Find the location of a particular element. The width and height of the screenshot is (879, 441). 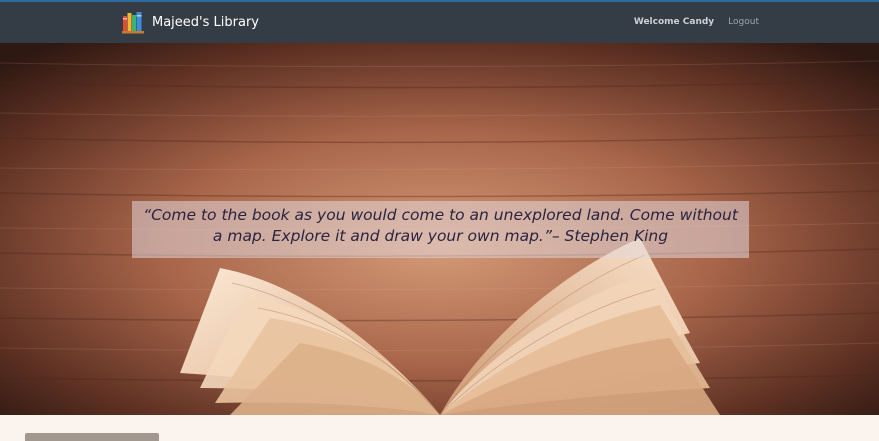

brand-link: Majeed's Library is located at coordinates (190, 22).